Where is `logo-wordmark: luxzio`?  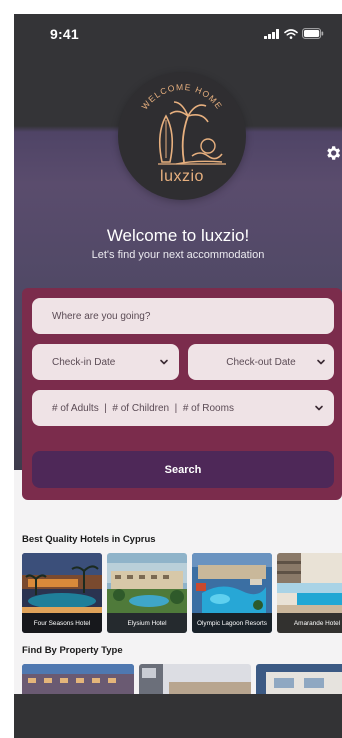 logo-wordmark: luxzio is located at coordinates (182, 176).